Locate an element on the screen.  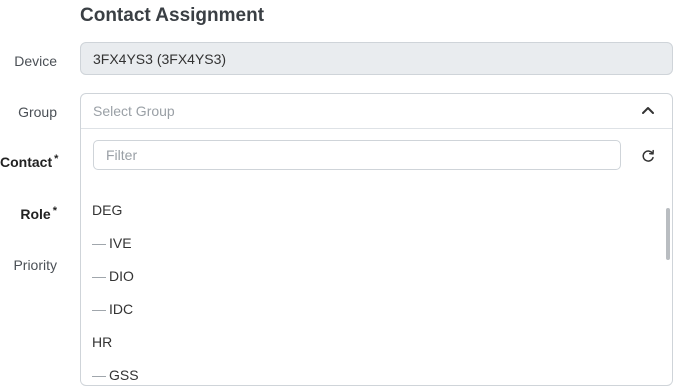
group-option-label: GSS is located at coordinates (124, 375).